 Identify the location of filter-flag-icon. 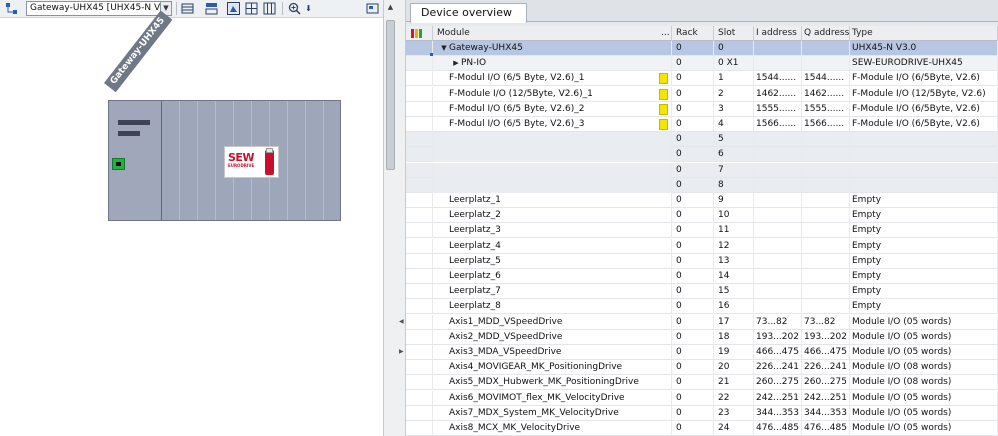
(418, 33).